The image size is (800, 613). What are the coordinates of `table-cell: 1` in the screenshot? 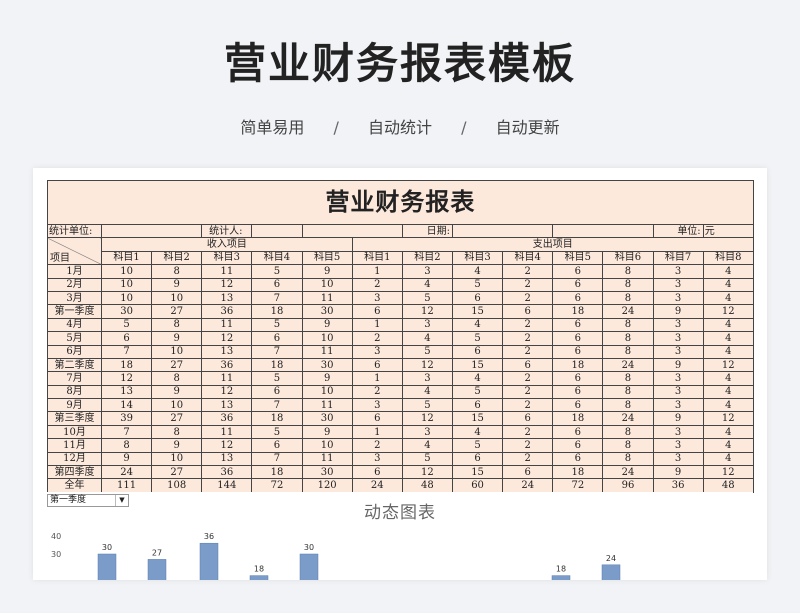 It's located at (377, 325).